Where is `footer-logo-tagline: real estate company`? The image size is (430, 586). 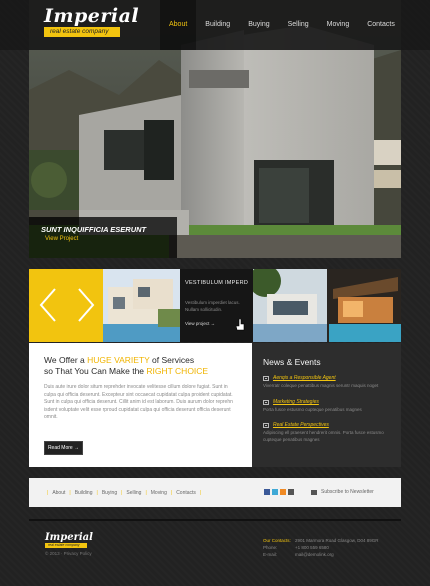 footer-logo-tagline: real estate company is located at coordinates (66, 545).